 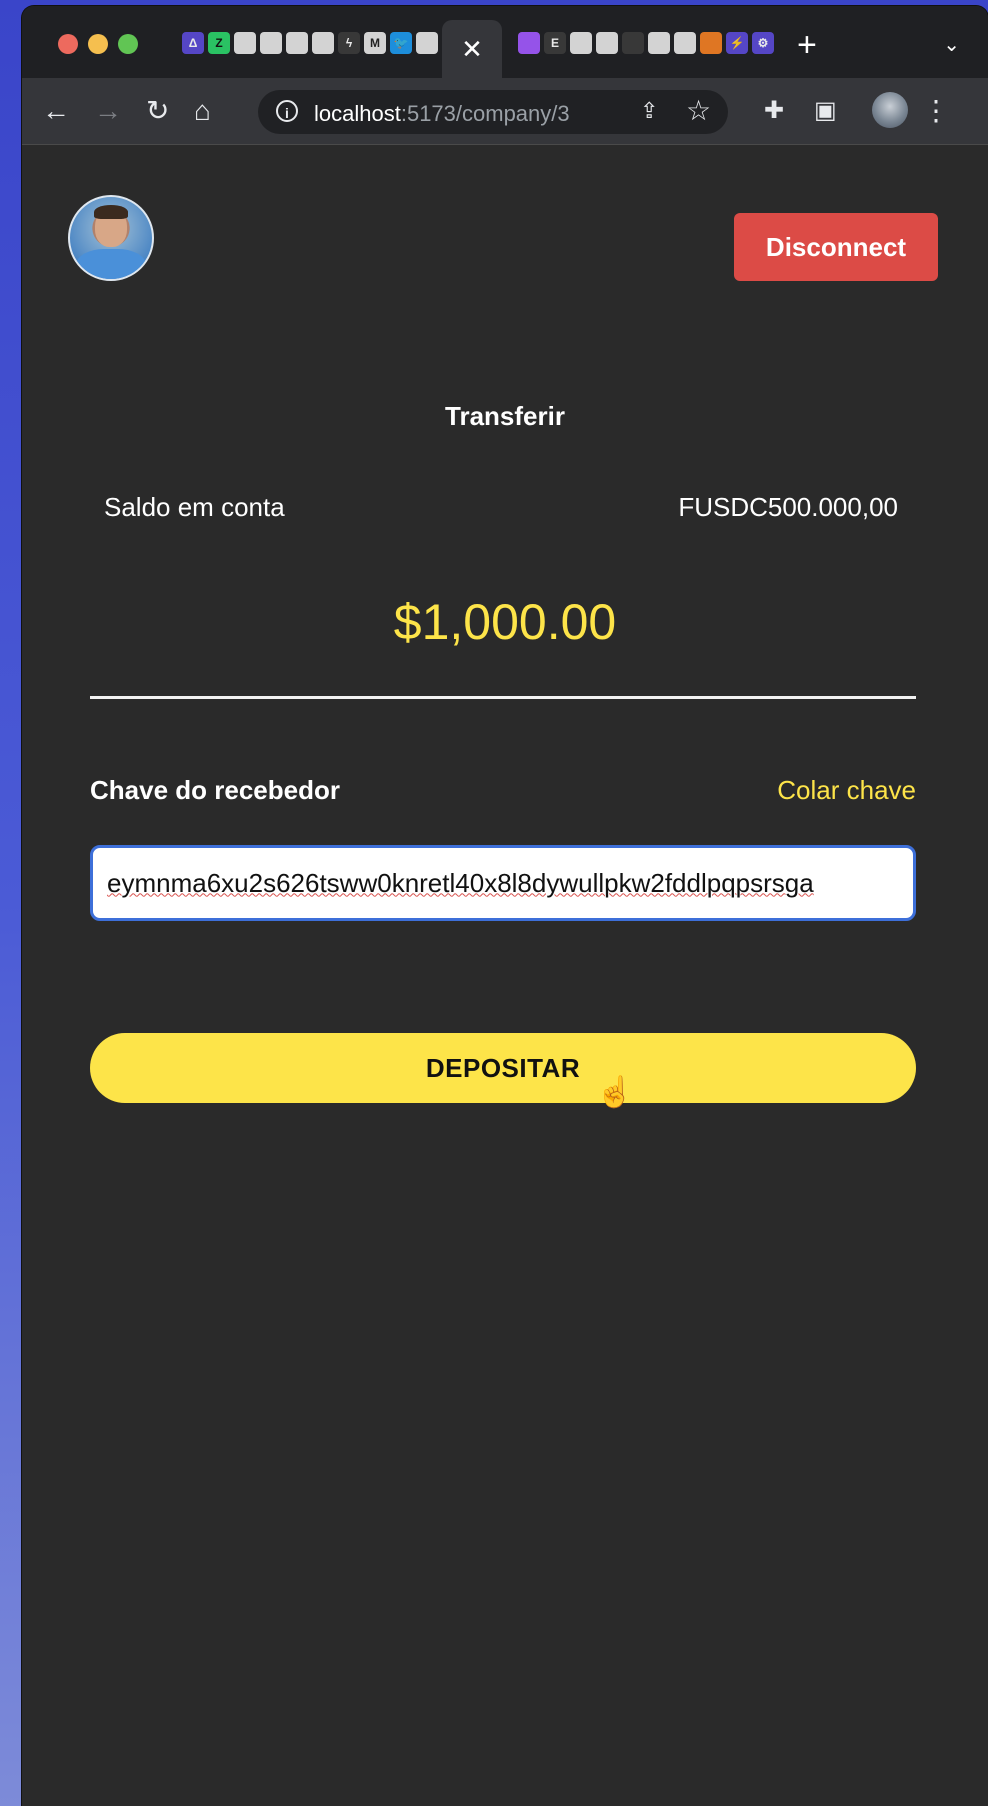 What do you see at coordinates (788, 507) in the screenshot?
I see `balance-value: FUSDC500.000,00` at bounding box center [788, 507].